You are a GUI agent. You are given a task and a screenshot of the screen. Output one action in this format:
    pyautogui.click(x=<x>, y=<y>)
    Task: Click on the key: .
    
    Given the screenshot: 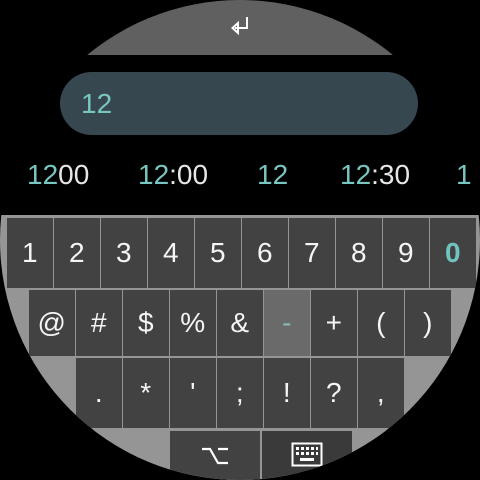 What is the action you would take?
    pyautogui.click(x=99, y=393)
    